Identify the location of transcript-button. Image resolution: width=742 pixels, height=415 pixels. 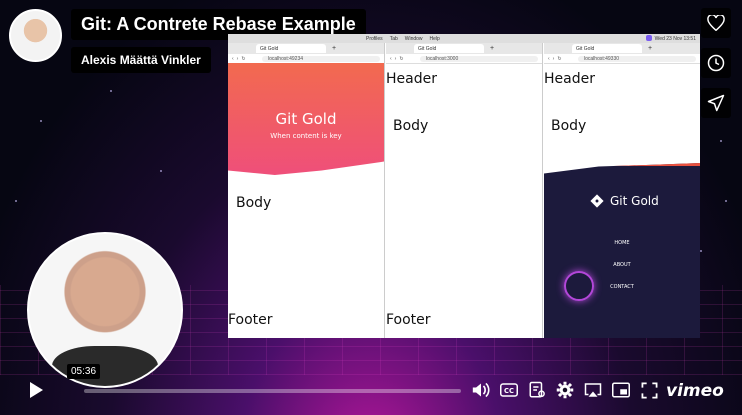
(537, 390).